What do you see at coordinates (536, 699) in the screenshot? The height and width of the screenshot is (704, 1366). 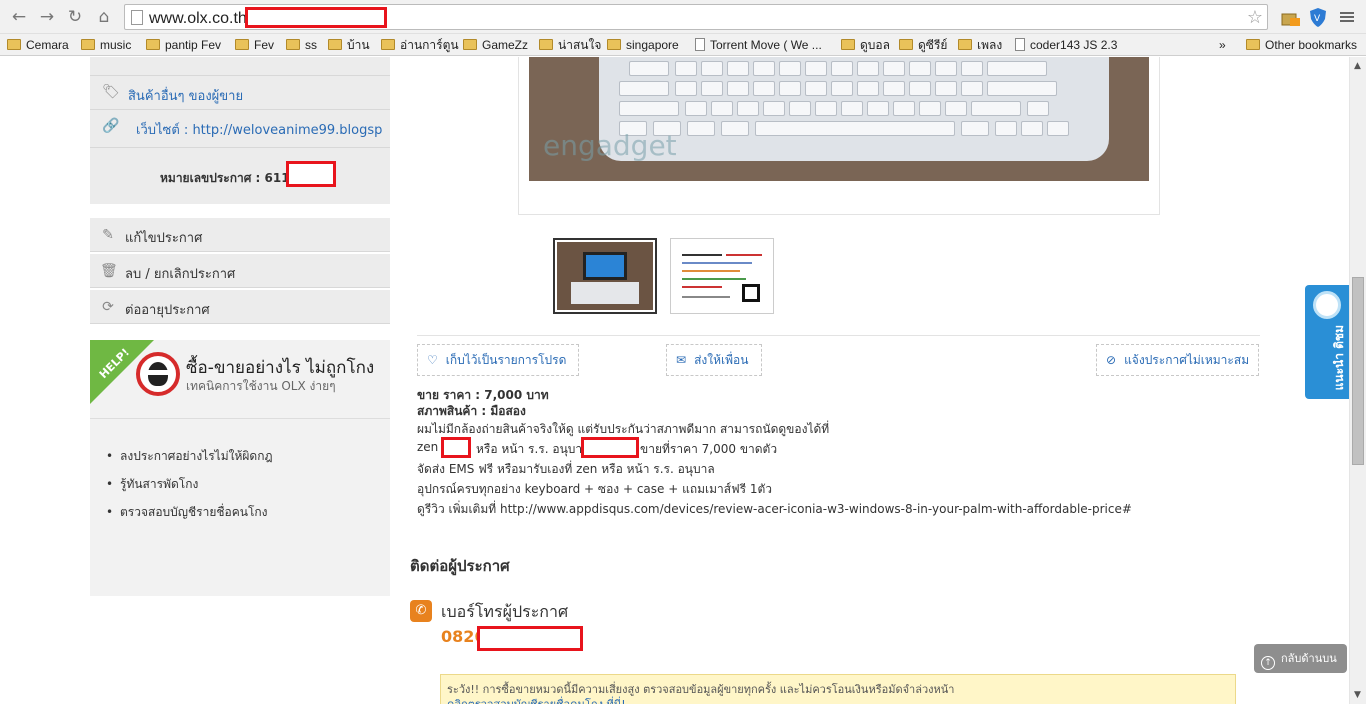 I see `scammer-list-link: คลิกตรวจสอบบัญชีรายชื่อคนโกง ที่นี่!` at bounding box center [536, 699].